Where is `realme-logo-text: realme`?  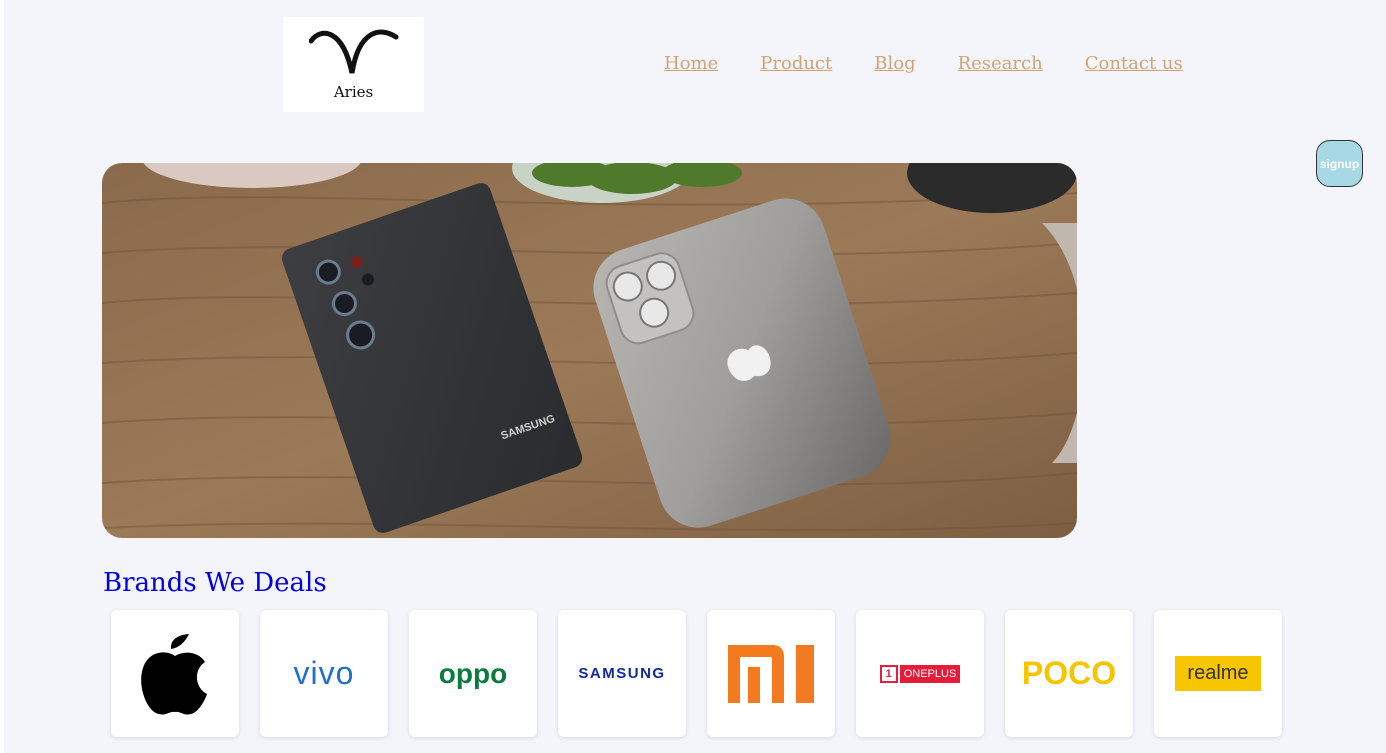 realme-logo-text: realme is located at coordinates (1218, 673).